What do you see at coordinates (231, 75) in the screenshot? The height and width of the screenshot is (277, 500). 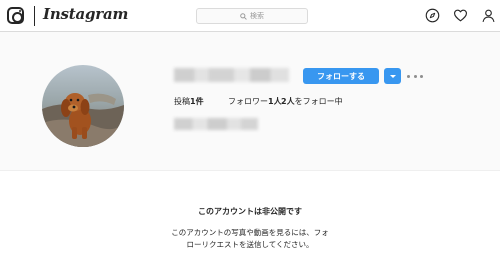 I see `username-redacted` at bounding box center [231, 75].